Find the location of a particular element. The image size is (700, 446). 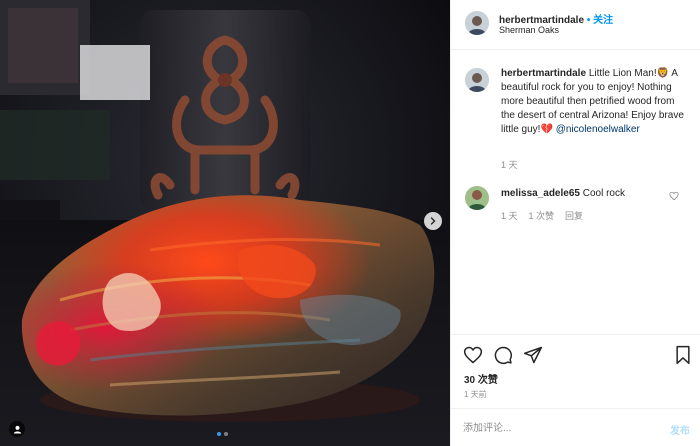

comment-input is located at coordinates (558, 428).